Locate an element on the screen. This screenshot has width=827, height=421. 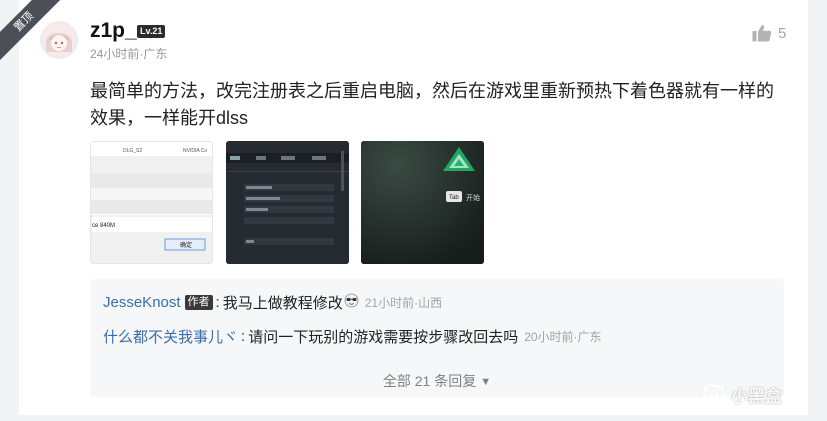
like-button: 5 is located at coordinates (769, 33).